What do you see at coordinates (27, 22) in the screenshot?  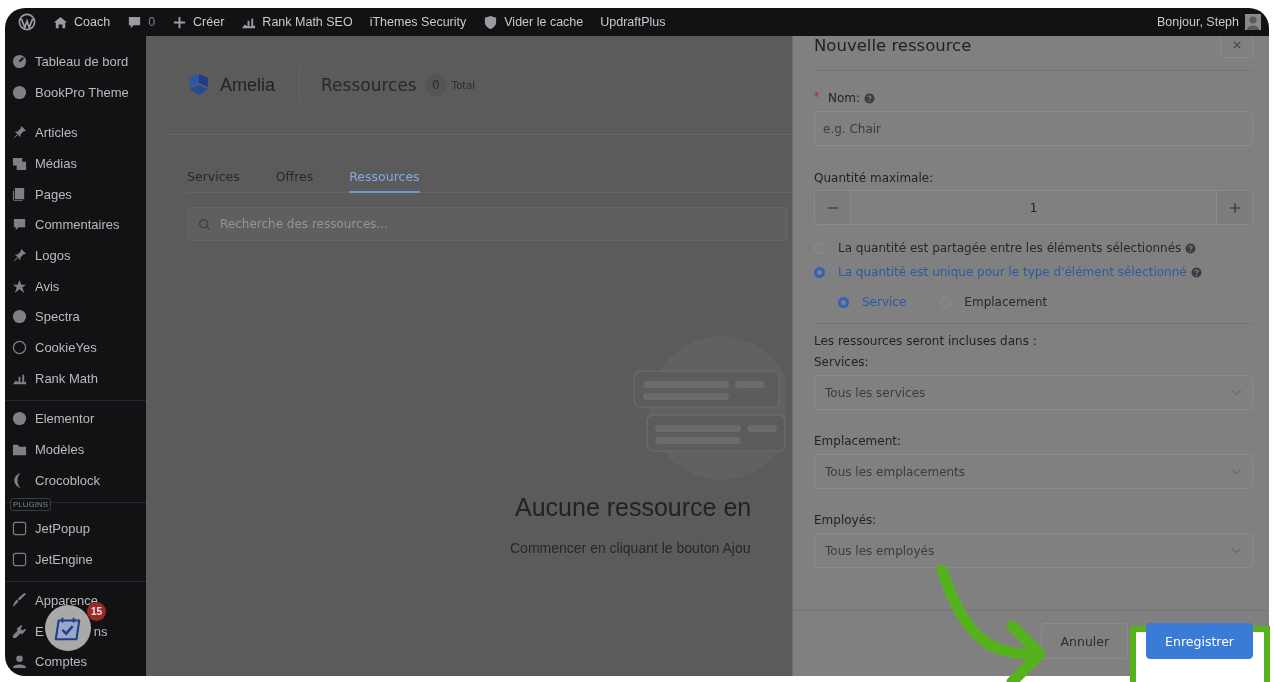 I see `logo-icon` at bounding box center [27, 22].